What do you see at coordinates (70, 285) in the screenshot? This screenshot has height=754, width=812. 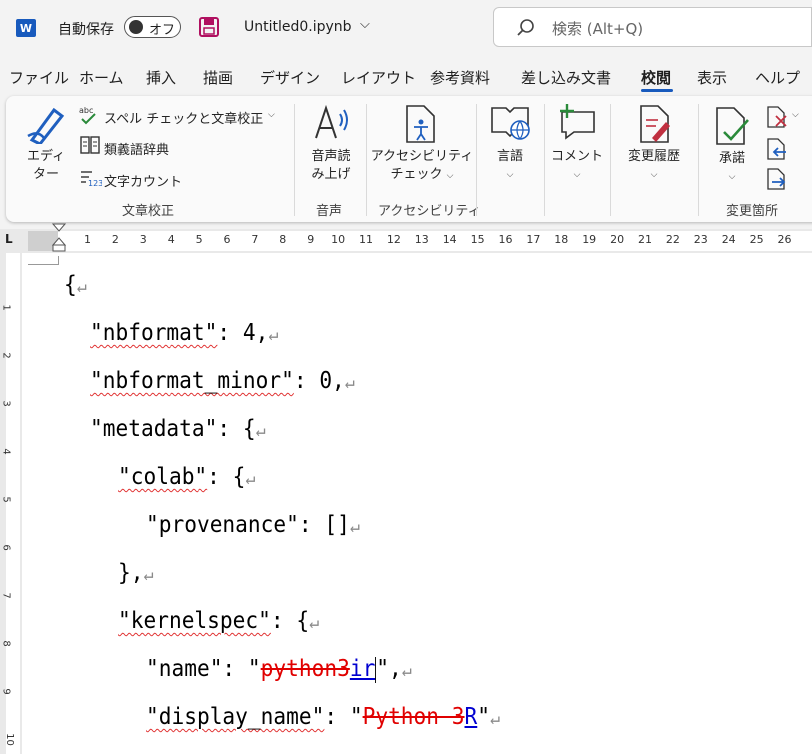 I see `line-text: {` at bounding box center [70, 285].